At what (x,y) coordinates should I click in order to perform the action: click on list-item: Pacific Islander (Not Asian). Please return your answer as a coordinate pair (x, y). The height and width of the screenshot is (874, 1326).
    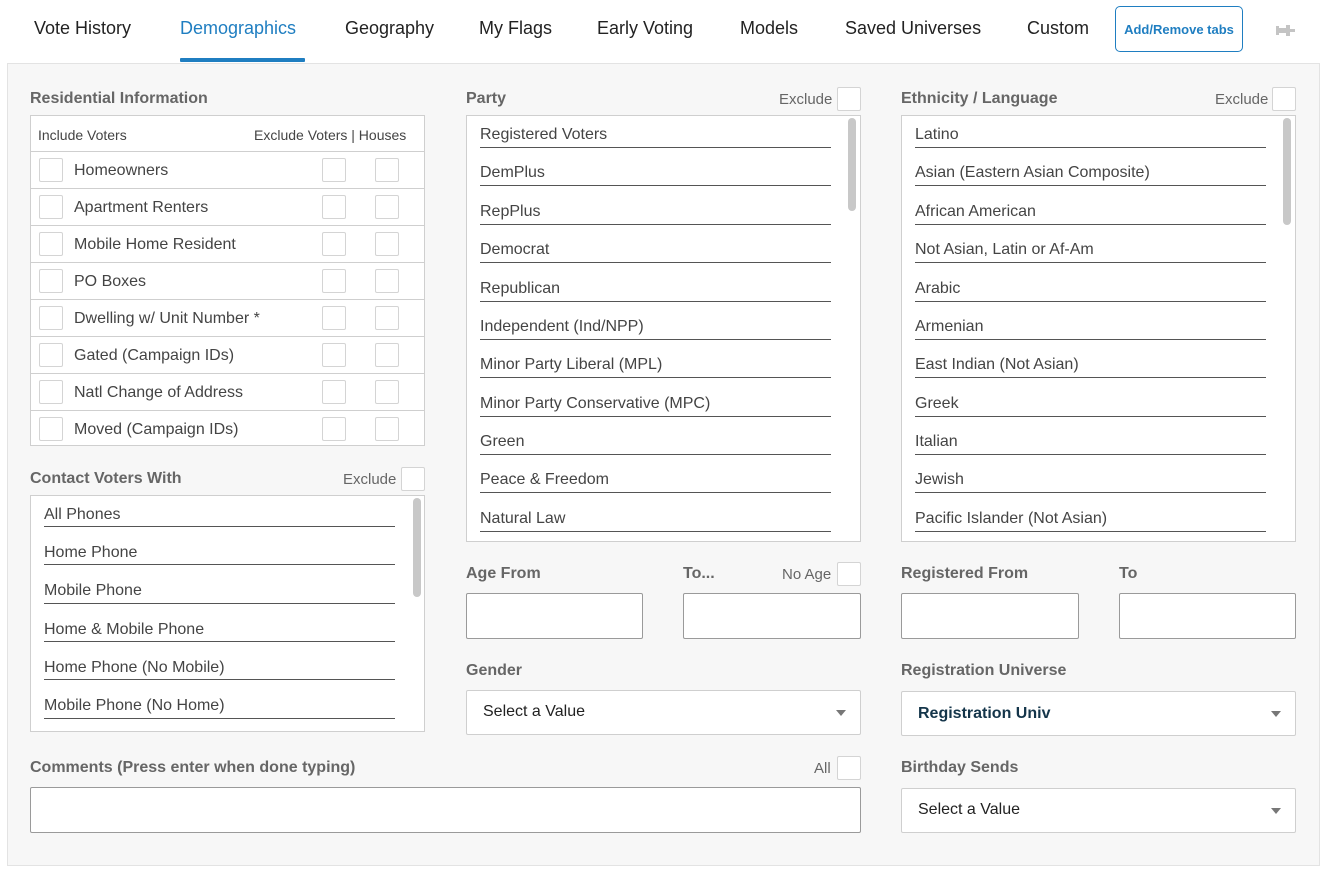
    Looking at the image, I should click on (1011, 519).